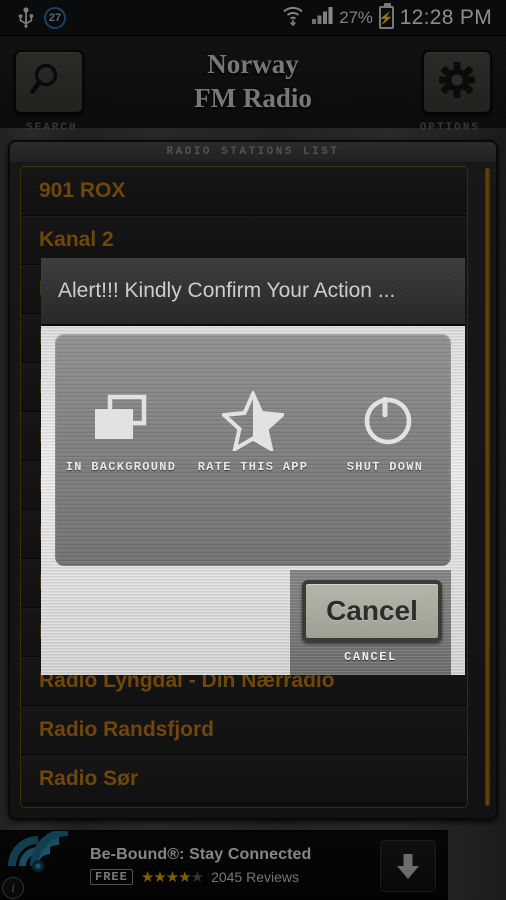  I want to click on dialog-option-rate-this-app: RATE THIS APP, so click(253, 432).